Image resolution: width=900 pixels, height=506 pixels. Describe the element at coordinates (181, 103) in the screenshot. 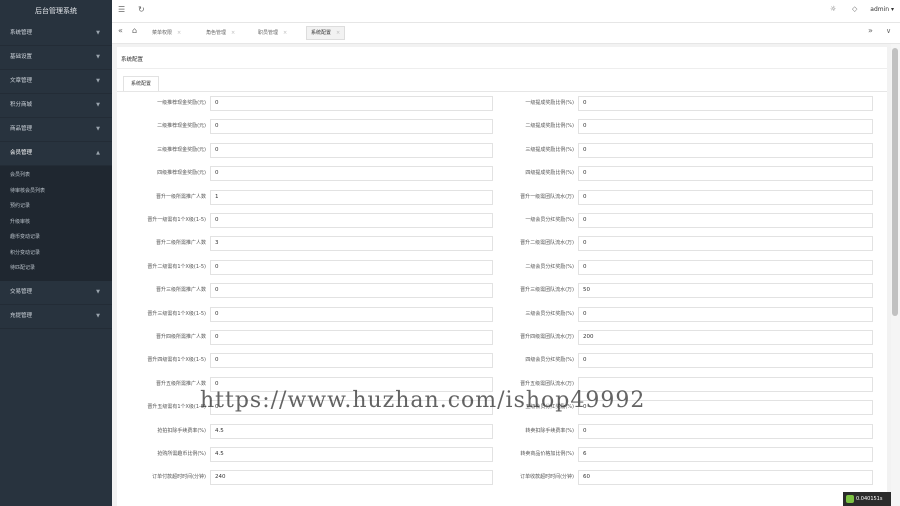

I see `form-label-text: 一级推荐现金奖励(元)` at that location.